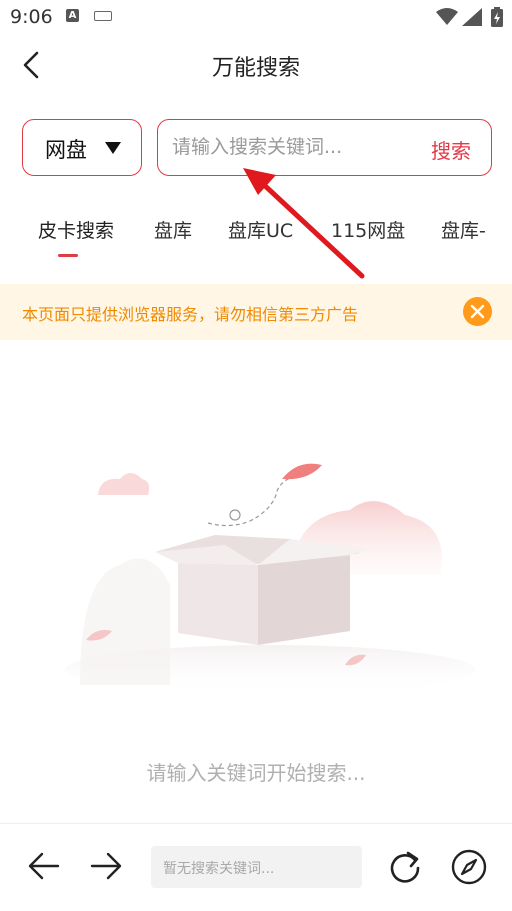 The width and height of the screenshot is (512, 911). What do you see at coordinates (368, 229) in the screenshot?
I see `tab-115-wangpan: 115网盘` at bounding box center [368, 229].